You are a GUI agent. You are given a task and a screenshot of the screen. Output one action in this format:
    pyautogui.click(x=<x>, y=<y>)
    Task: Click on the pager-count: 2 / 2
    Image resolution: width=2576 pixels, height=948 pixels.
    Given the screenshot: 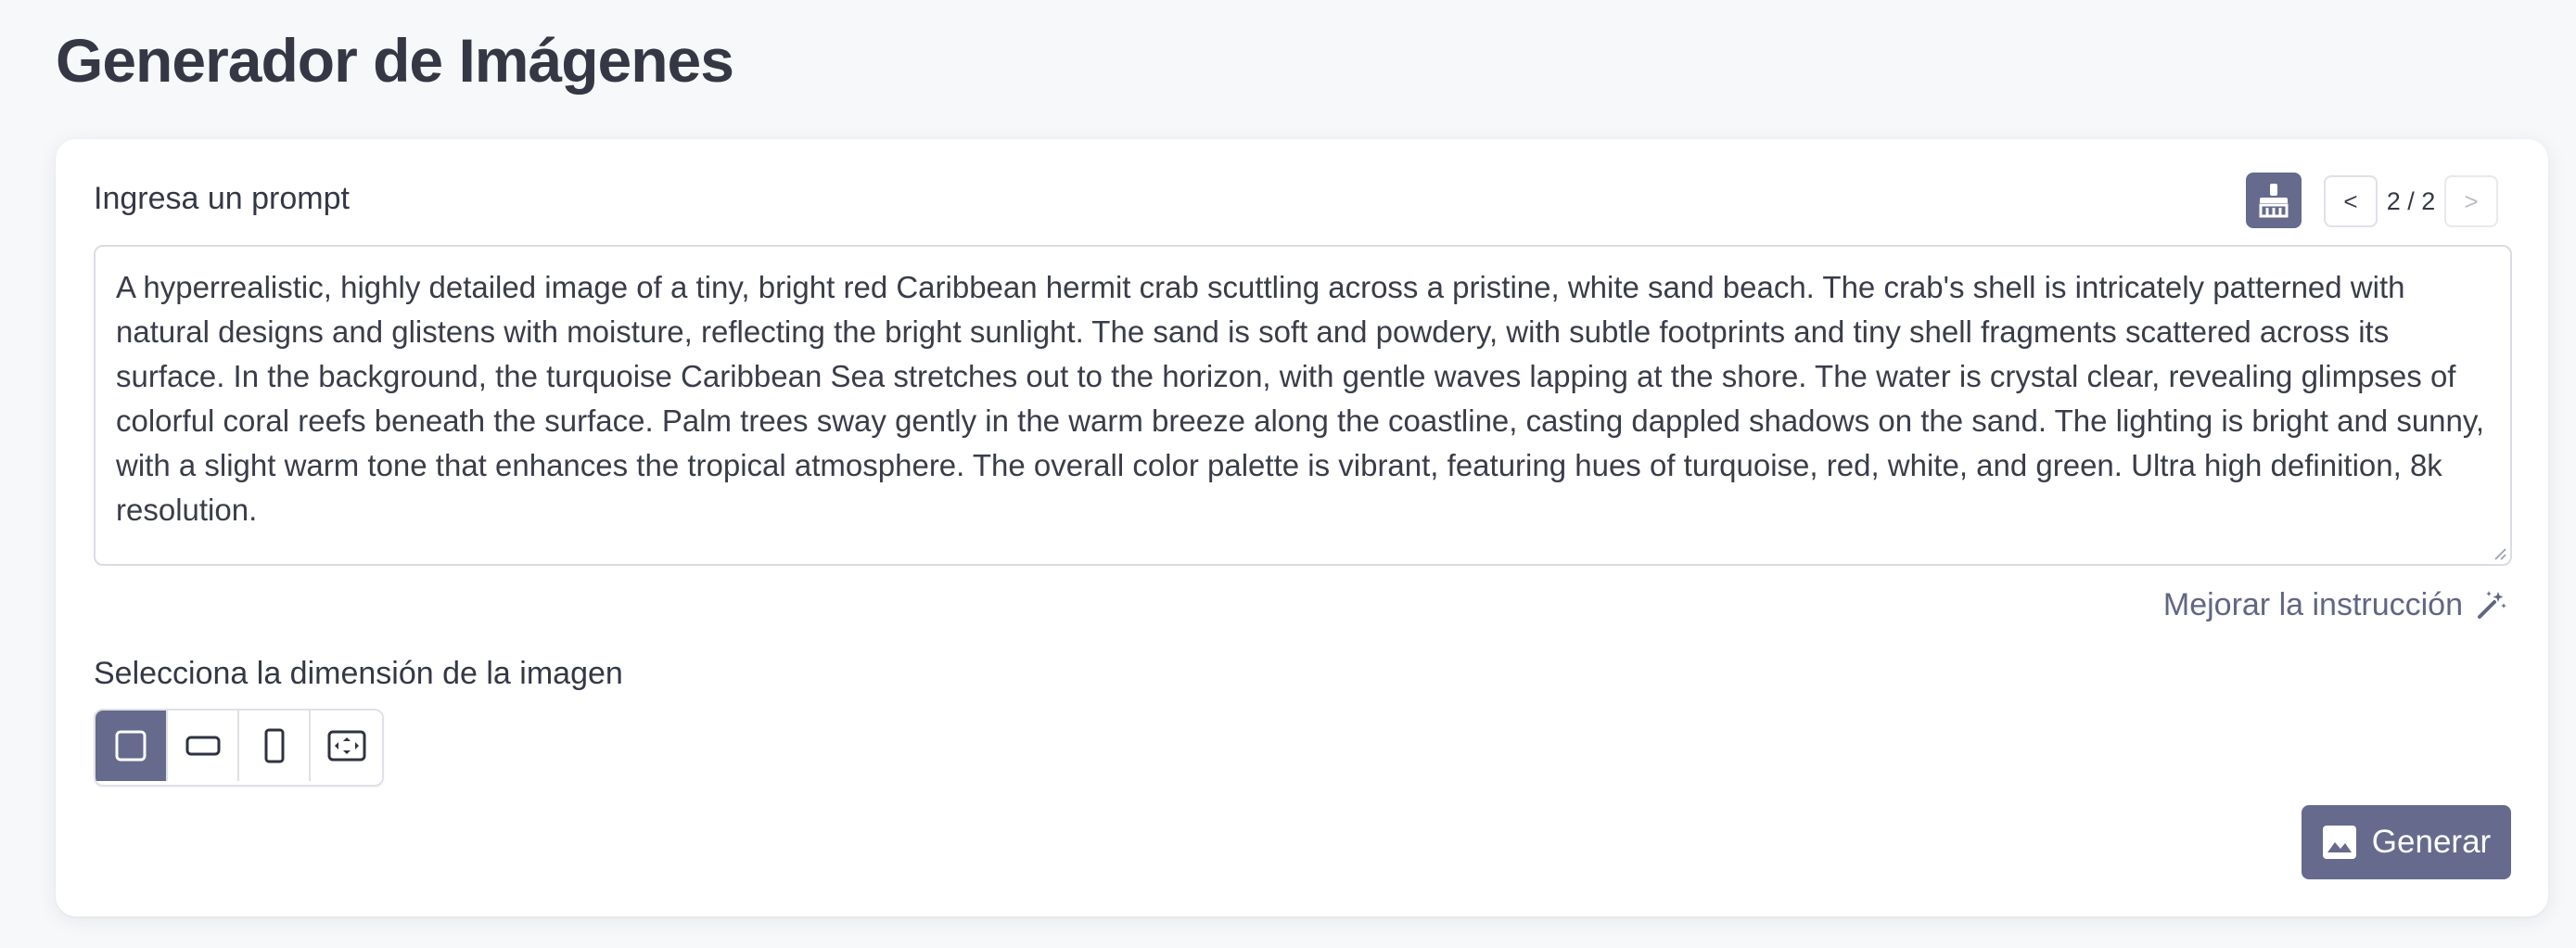 What is the action you would take?
    pyautogui.click(x=2411, y=200)
    